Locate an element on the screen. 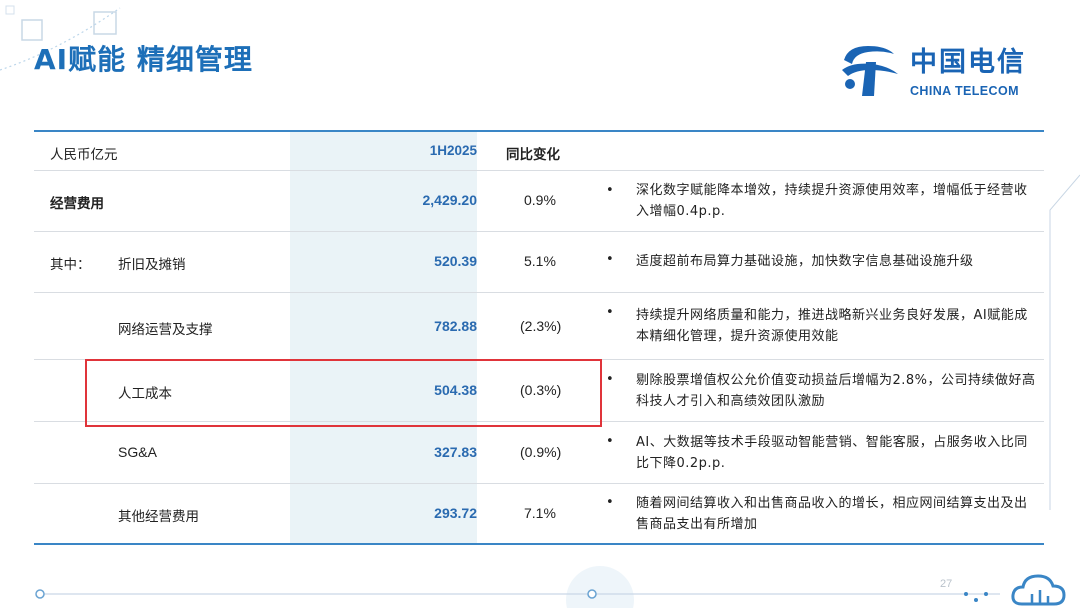  row-value: 2,429.20 is located at coordinates (450, 200).